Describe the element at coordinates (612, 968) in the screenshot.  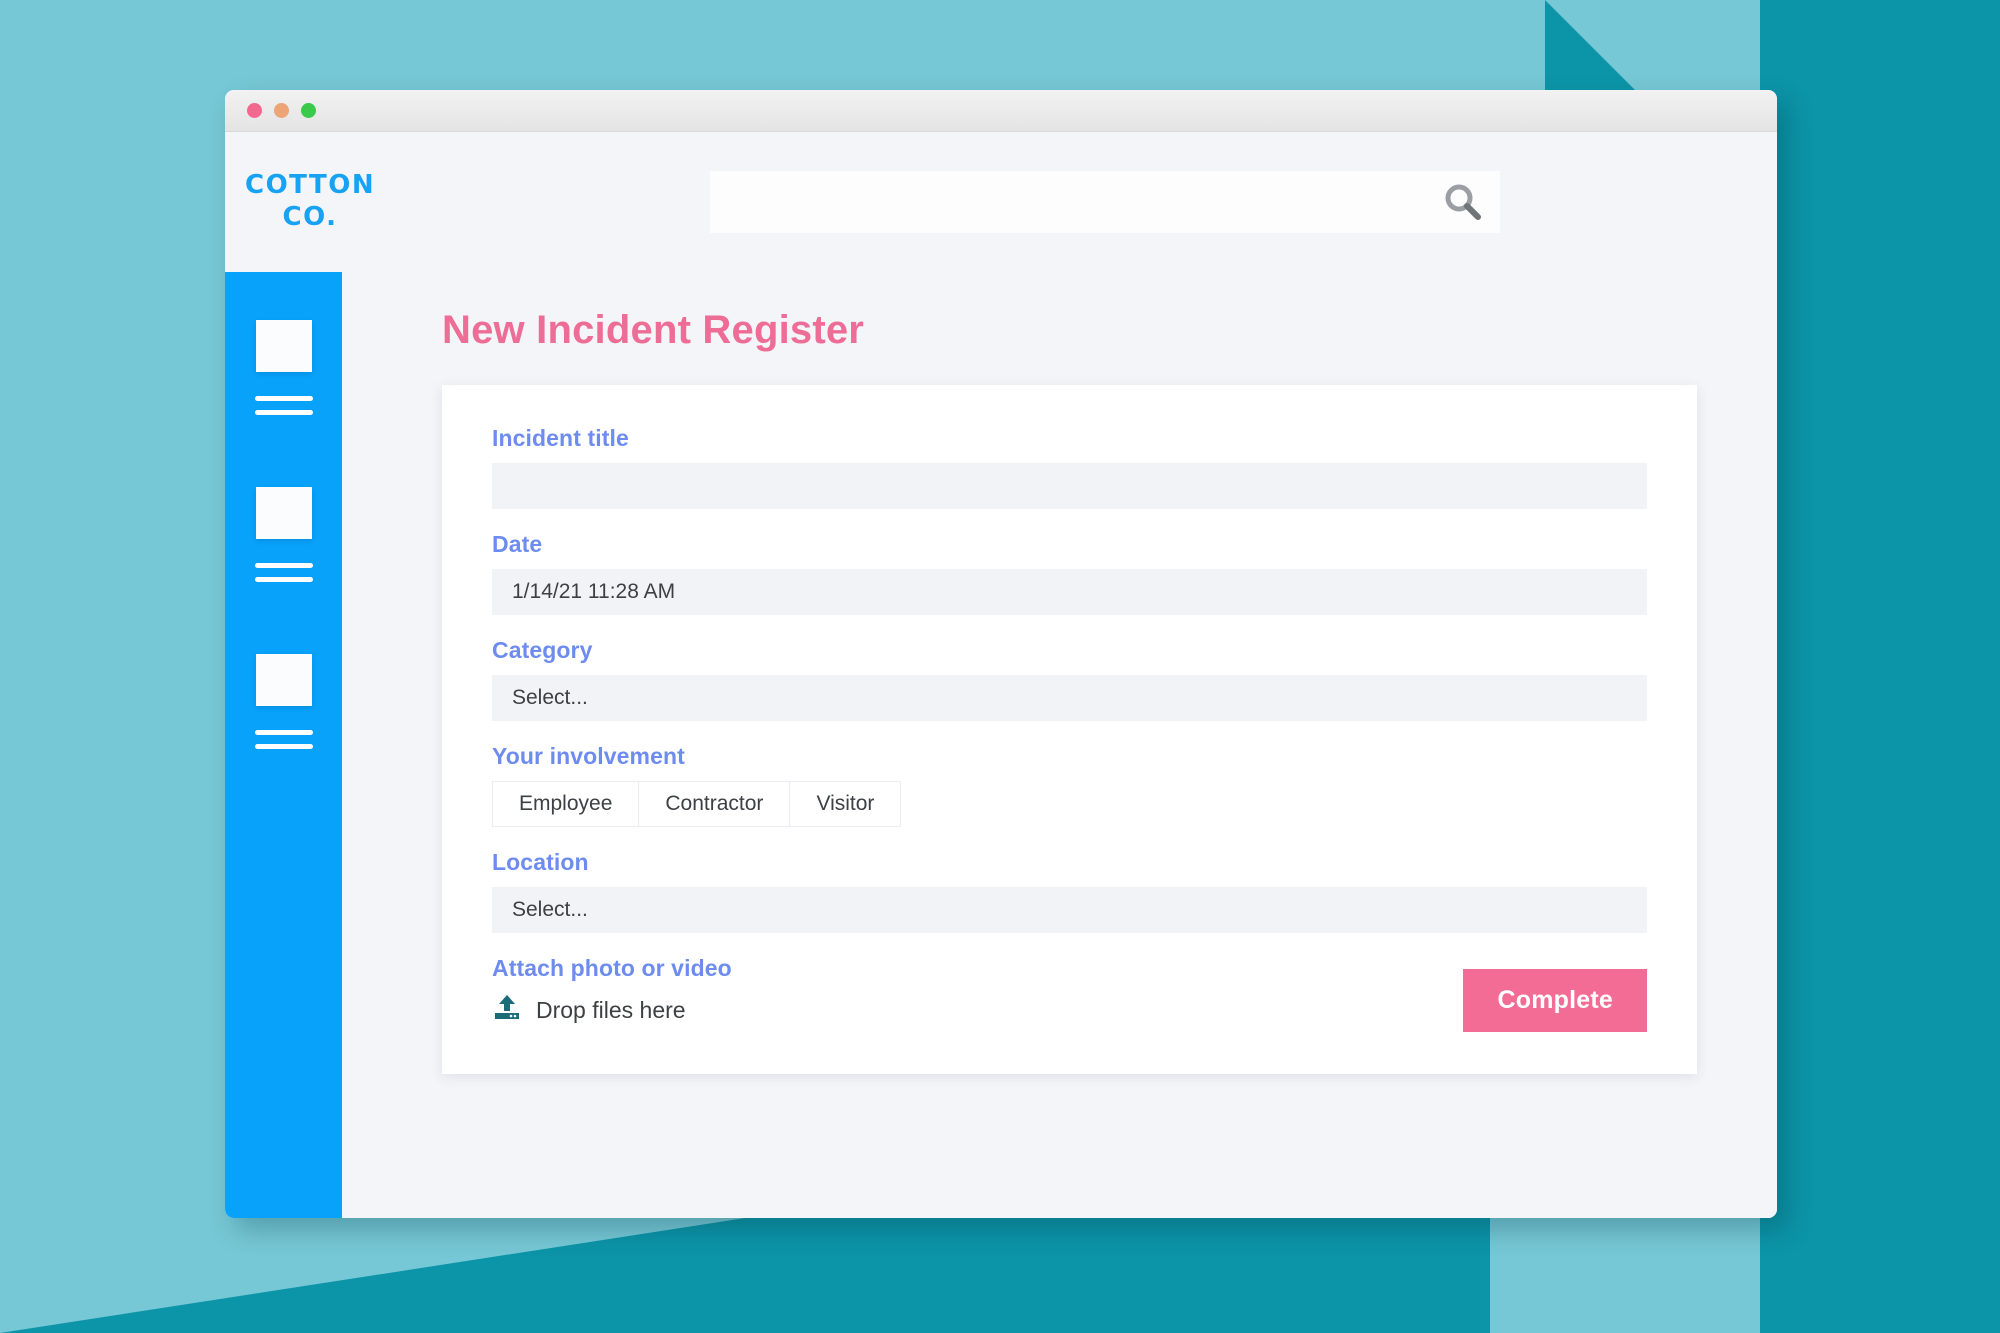
I see `attach-label: Attach photo or video` at that location.